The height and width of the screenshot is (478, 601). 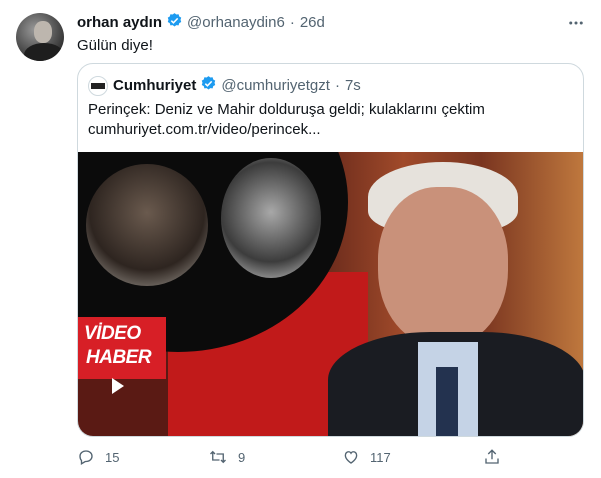 What do you see at coordinates (98, 457) in the screenshot?
I see `reply-button: 15` at bounding box center [98, 457].